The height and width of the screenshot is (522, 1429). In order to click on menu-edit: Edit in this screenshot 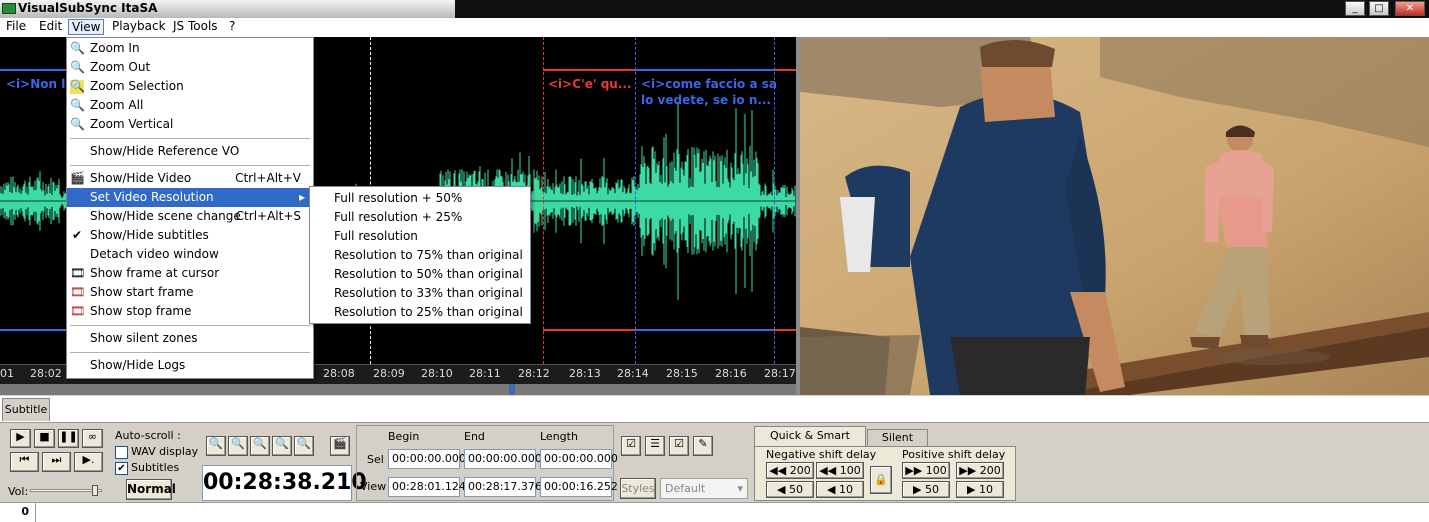, I will do `click(50, 27)`.